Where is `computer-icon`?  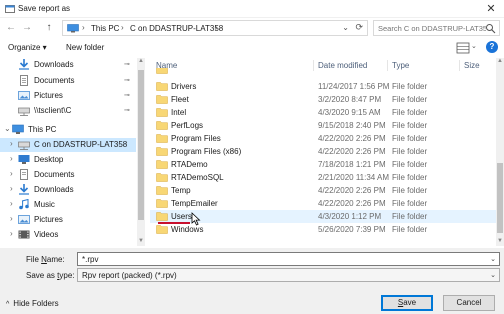
computer-icon is located at coordinates (18, 129).